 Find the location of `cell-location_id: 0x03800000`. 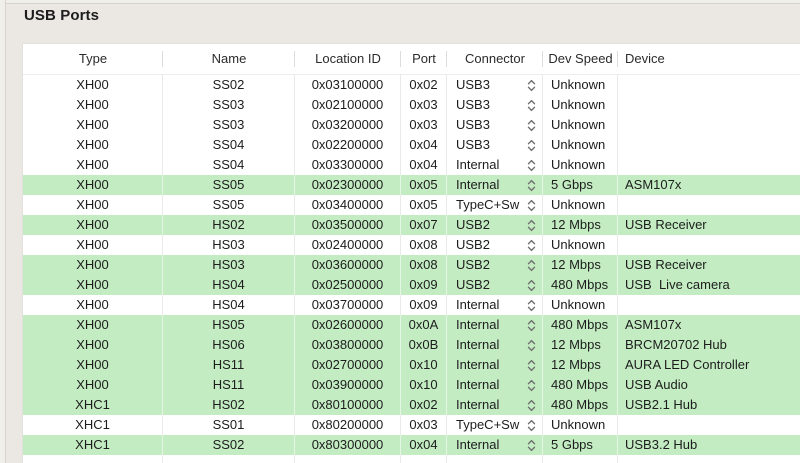

cell-location_id: 0x03800000 is located at coordinates (348, 345).